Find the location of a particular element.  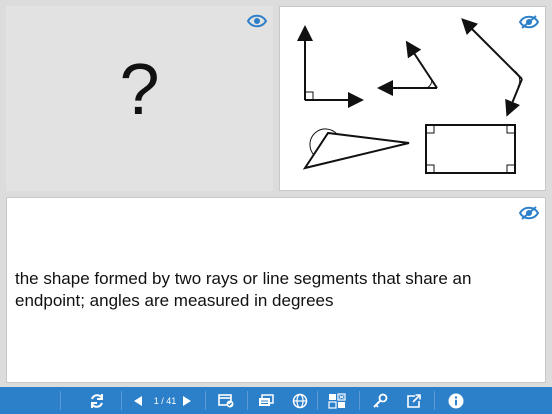

bottom-toolbar: 1 / 41 is located at coordinates (276, 400).